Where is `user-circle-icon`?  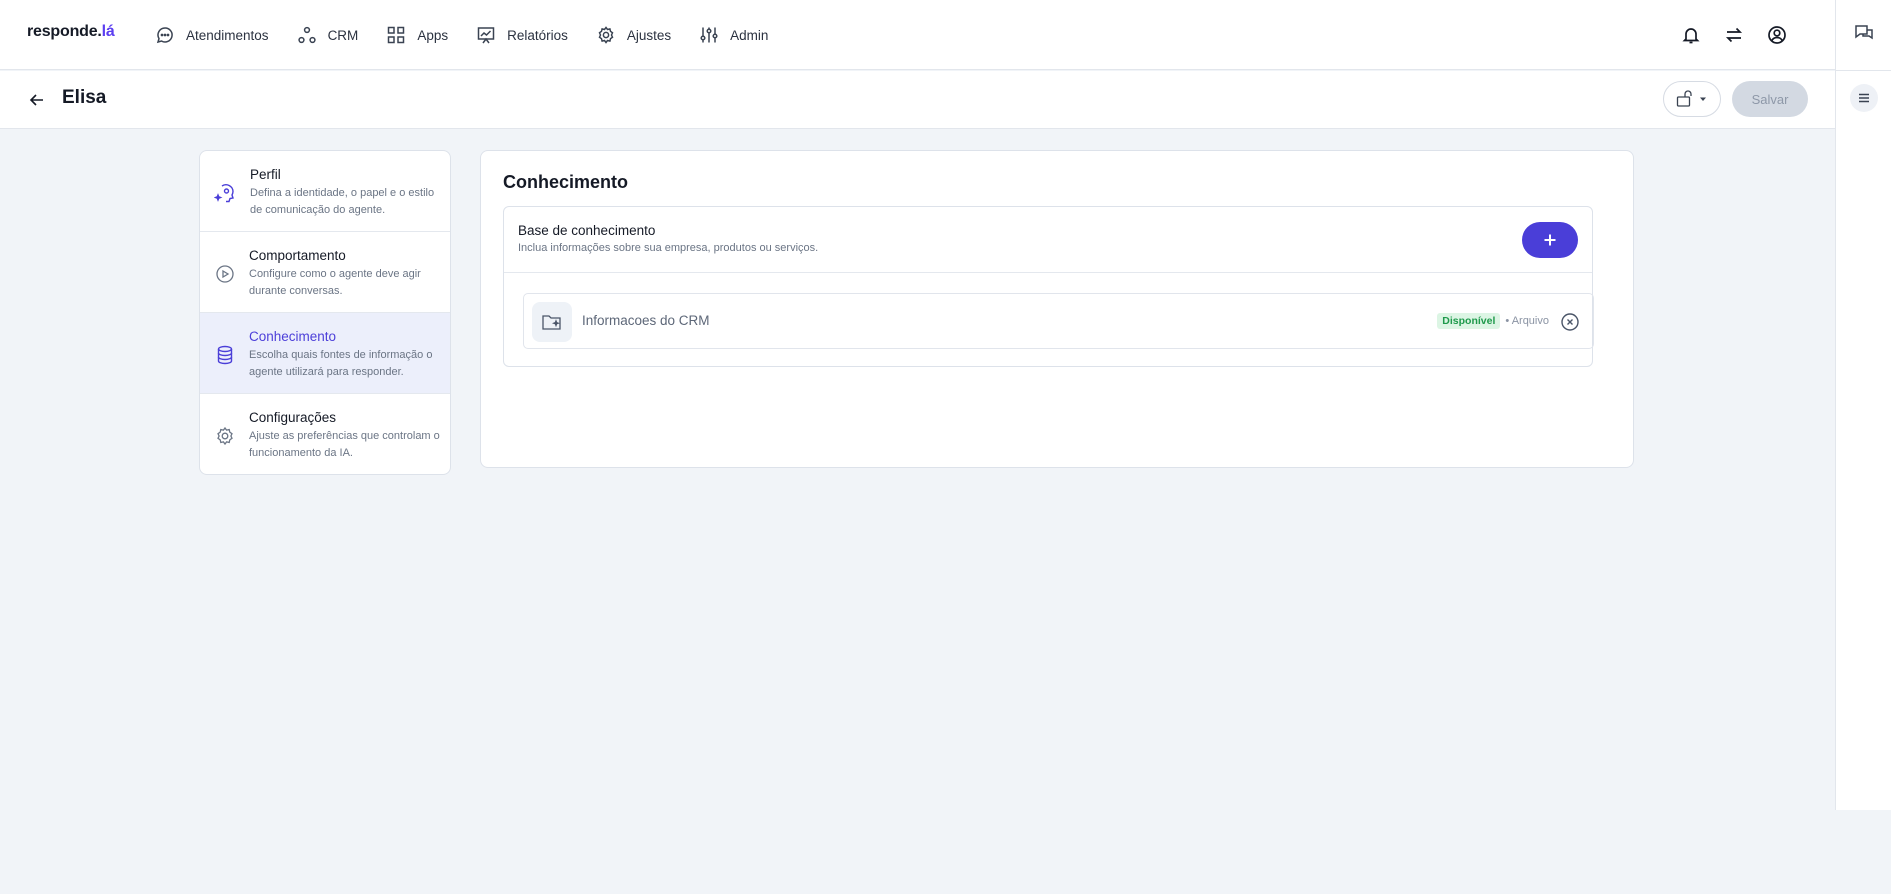 user-circle-icon is located at coordinates (1777, 35).